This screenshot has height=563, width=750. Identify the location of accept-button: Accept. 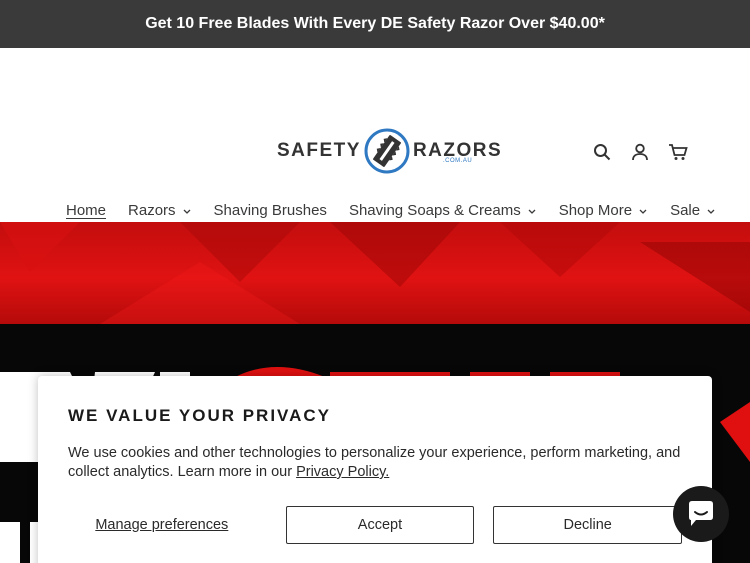
(380, 525).